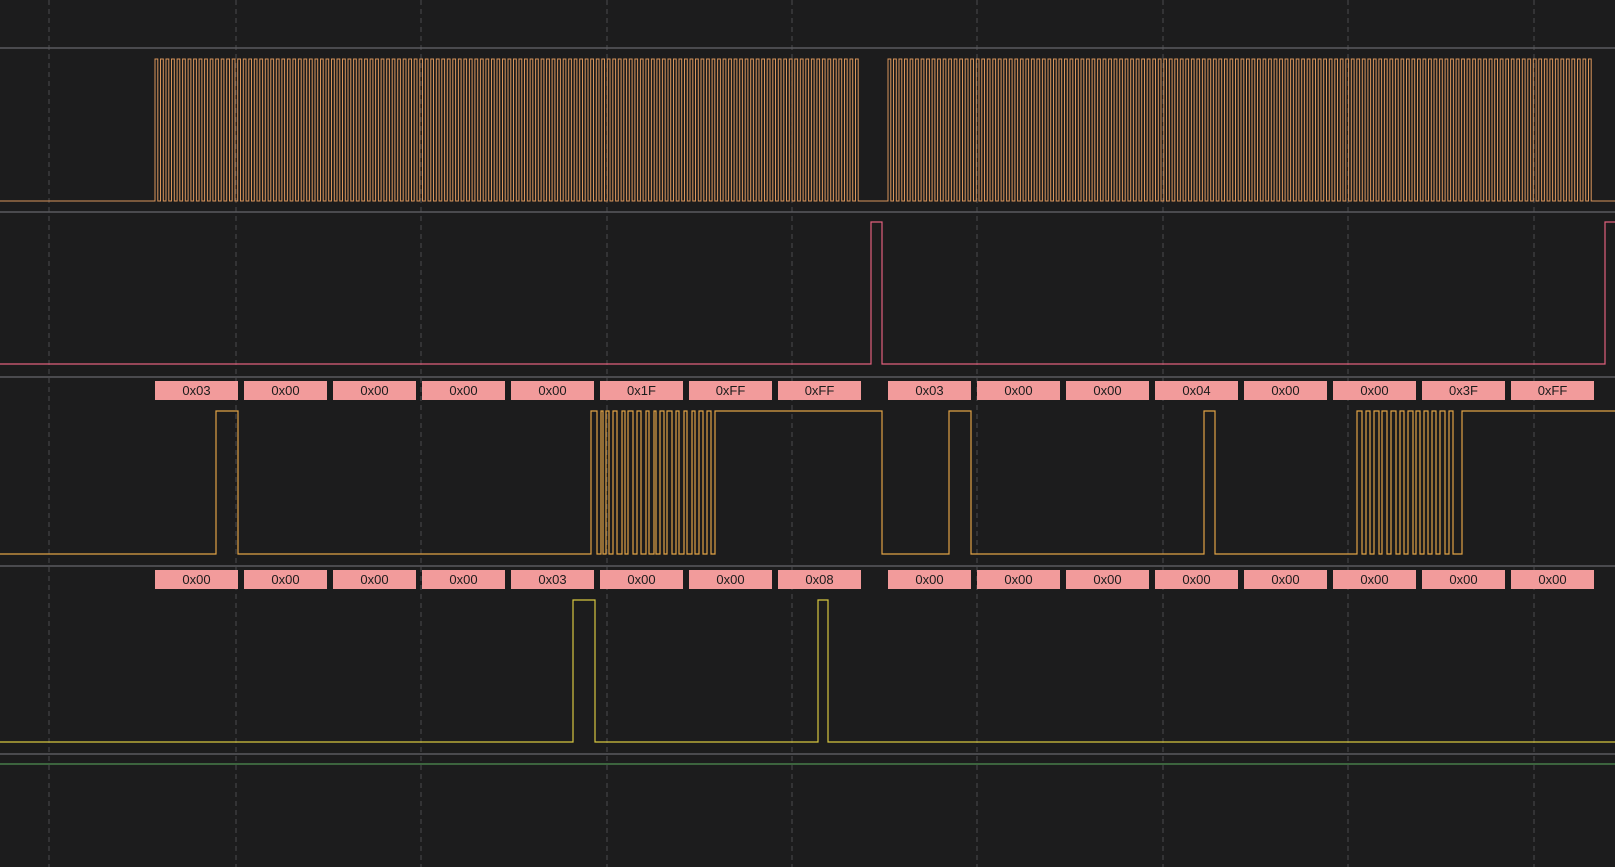  What do you see at coordinates (641, 390) in the screenshot?
I see `decode-label-data0-5: 0x1F` at bounding box center [641, 390].